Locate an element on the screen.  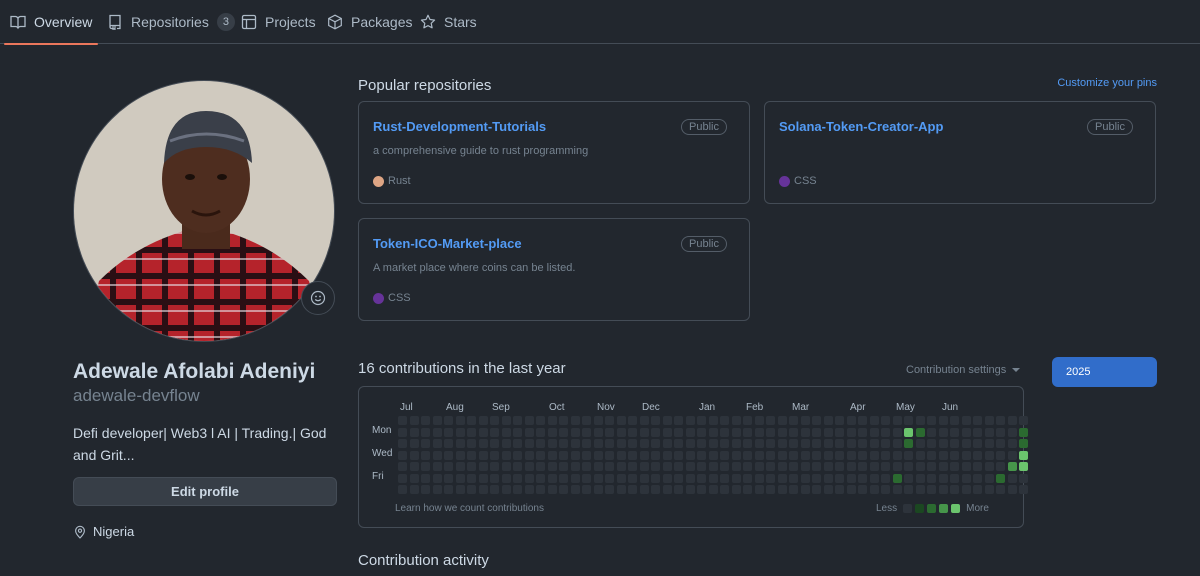
tab-packages: Packages is located at coordinates (369, 22).